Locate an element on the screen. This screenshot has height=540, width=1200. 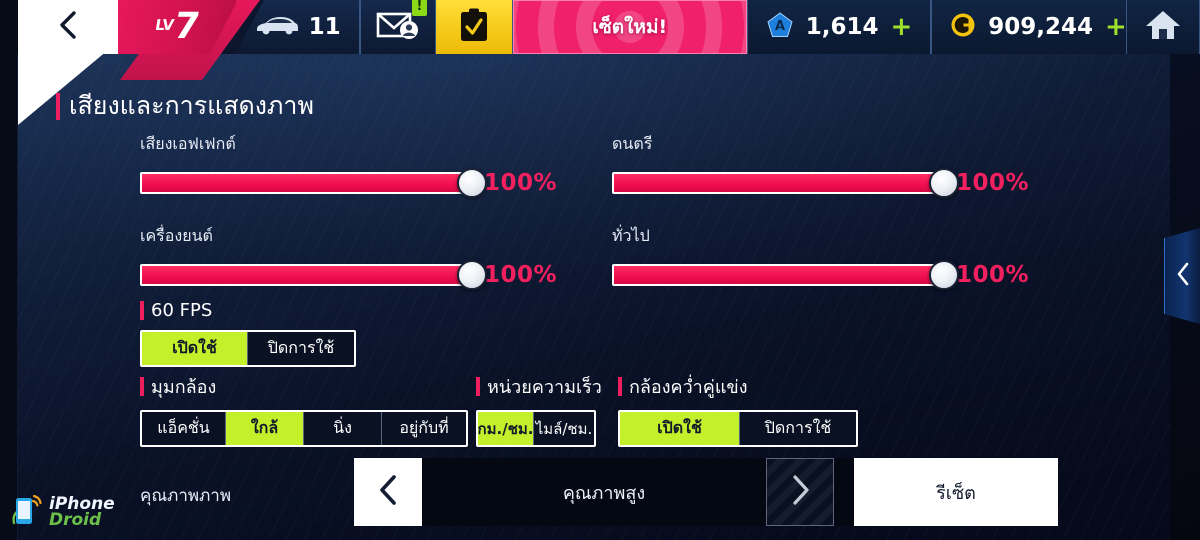
back-button is located at coordinates (67, 27).